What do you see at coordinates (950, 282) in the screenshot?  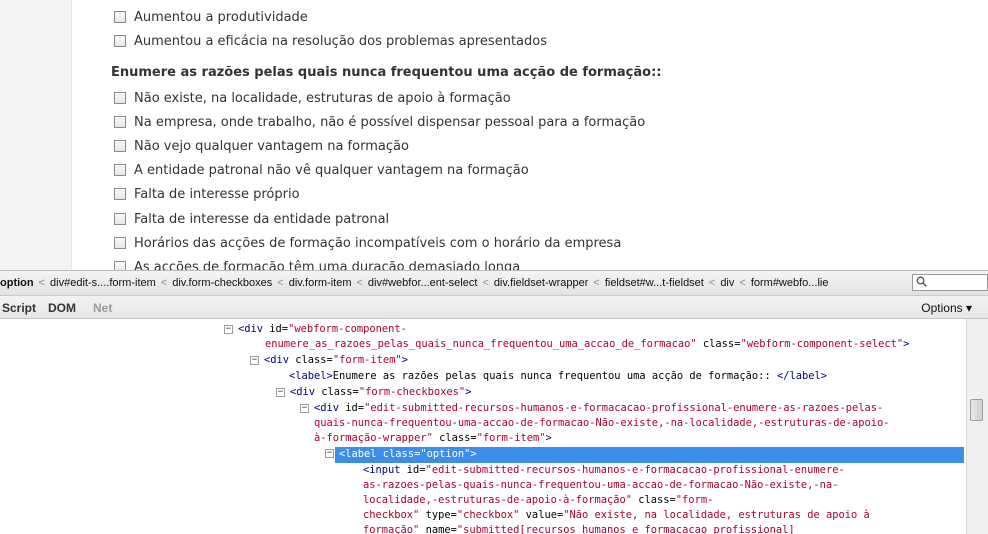 I see `search-input` at bounding box center [950, 282].